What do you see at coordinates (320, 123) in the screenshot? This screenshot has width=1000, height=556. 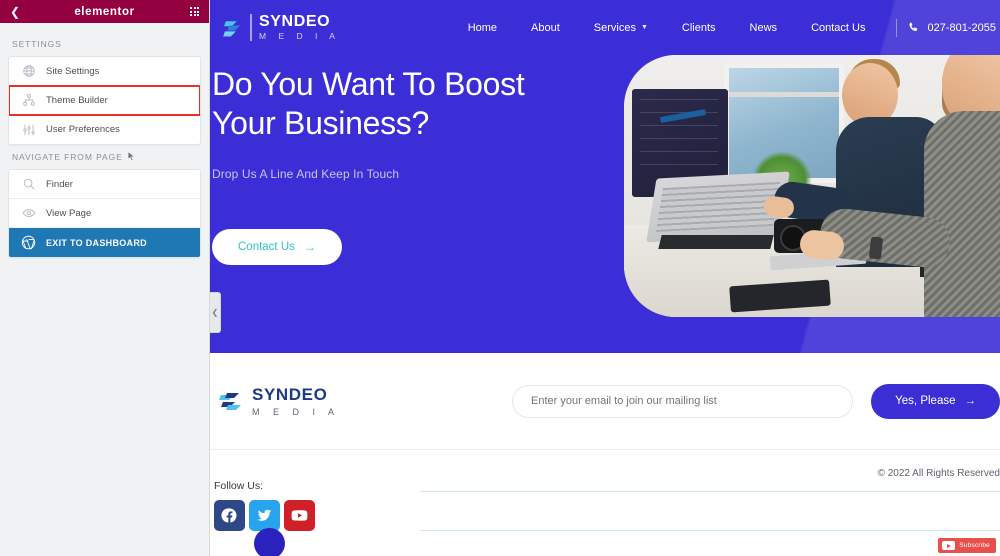 I see `hero-title-line2: Your Business?` at bounding box center [320, 123].